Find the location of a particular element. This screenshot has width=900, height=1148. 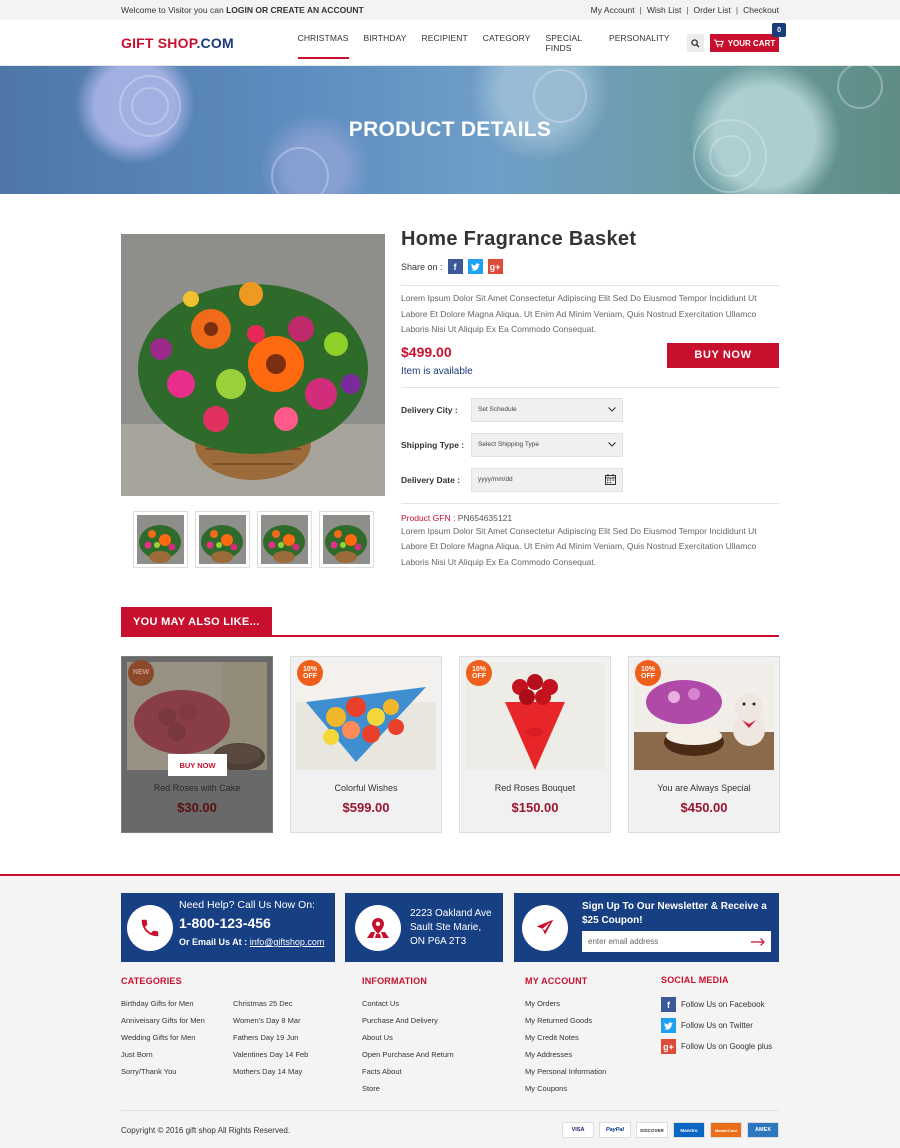

discount-badge: 10% OFF is located at coordinates (479, 673).